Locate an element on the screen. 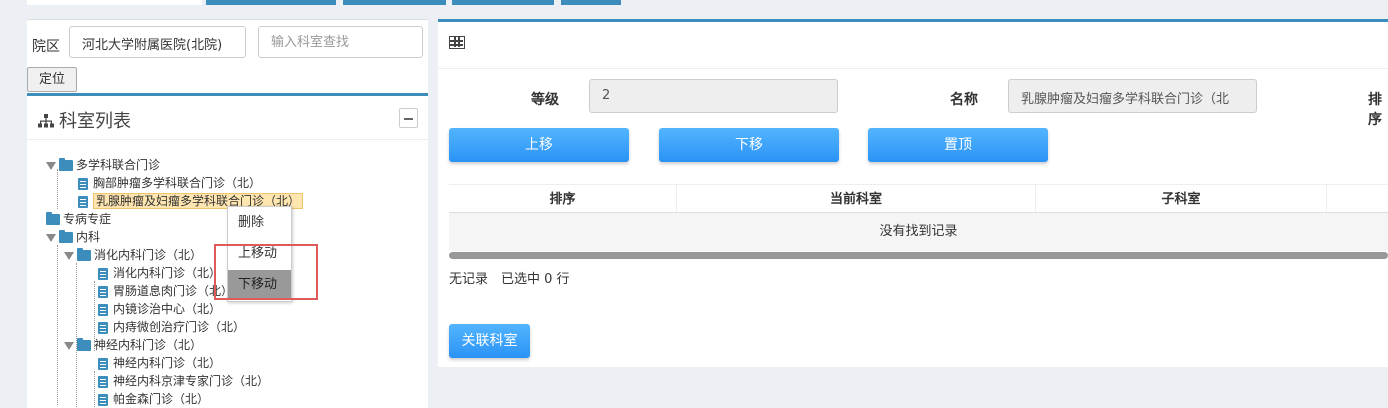  sitemap-icon is located at coordinates (46, 122).